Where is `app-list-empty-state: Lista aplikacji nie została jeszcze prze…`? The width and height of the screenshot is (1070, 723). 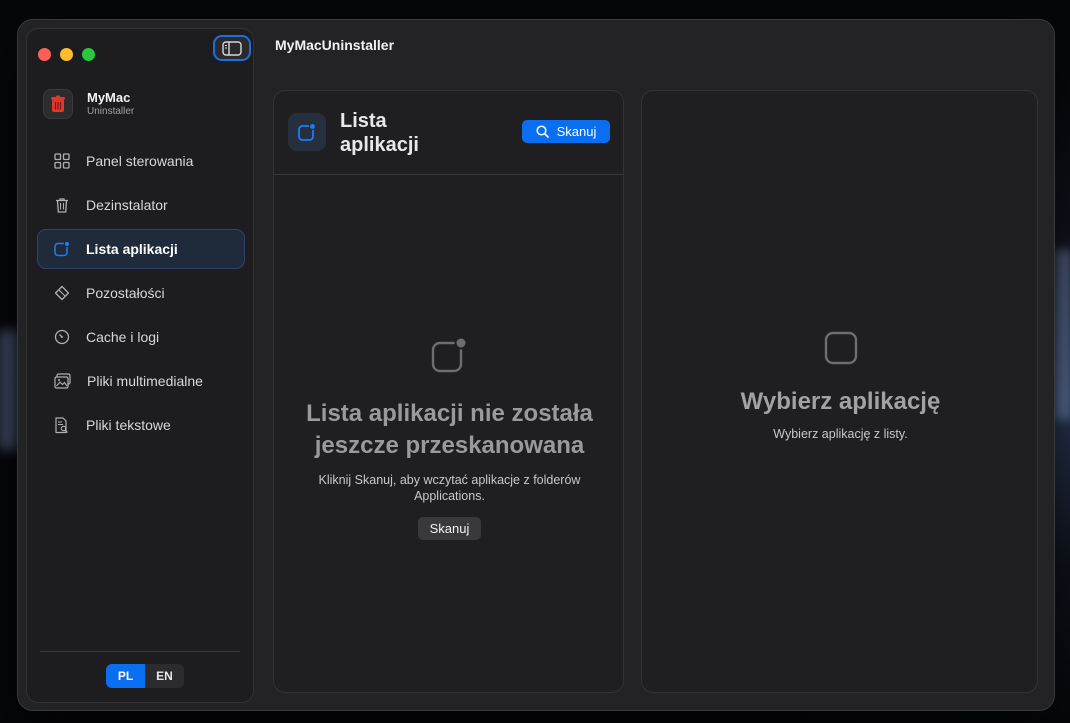
app-list-empty-state: Lista aplikacji nie została jeszcze prze… is located at coordinates (449, 438).